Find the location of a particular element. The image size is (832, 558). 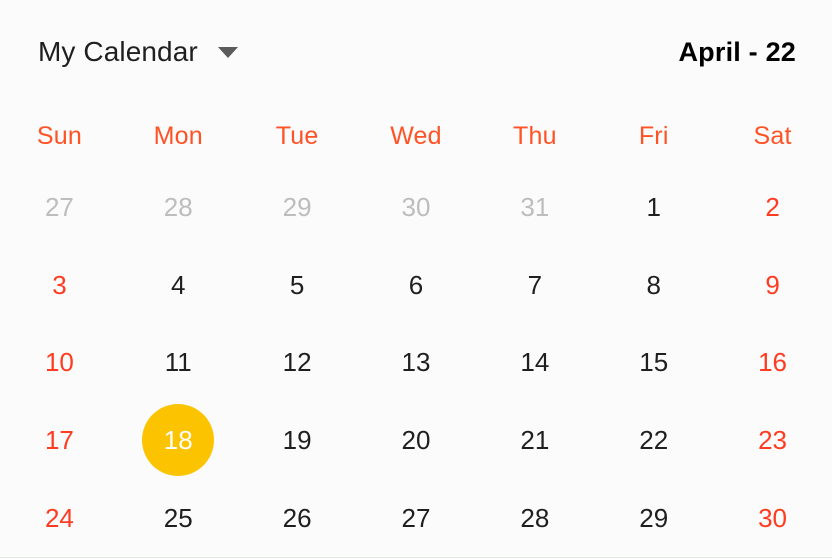

date-cell: 2 is located at coordinates (773, 207).